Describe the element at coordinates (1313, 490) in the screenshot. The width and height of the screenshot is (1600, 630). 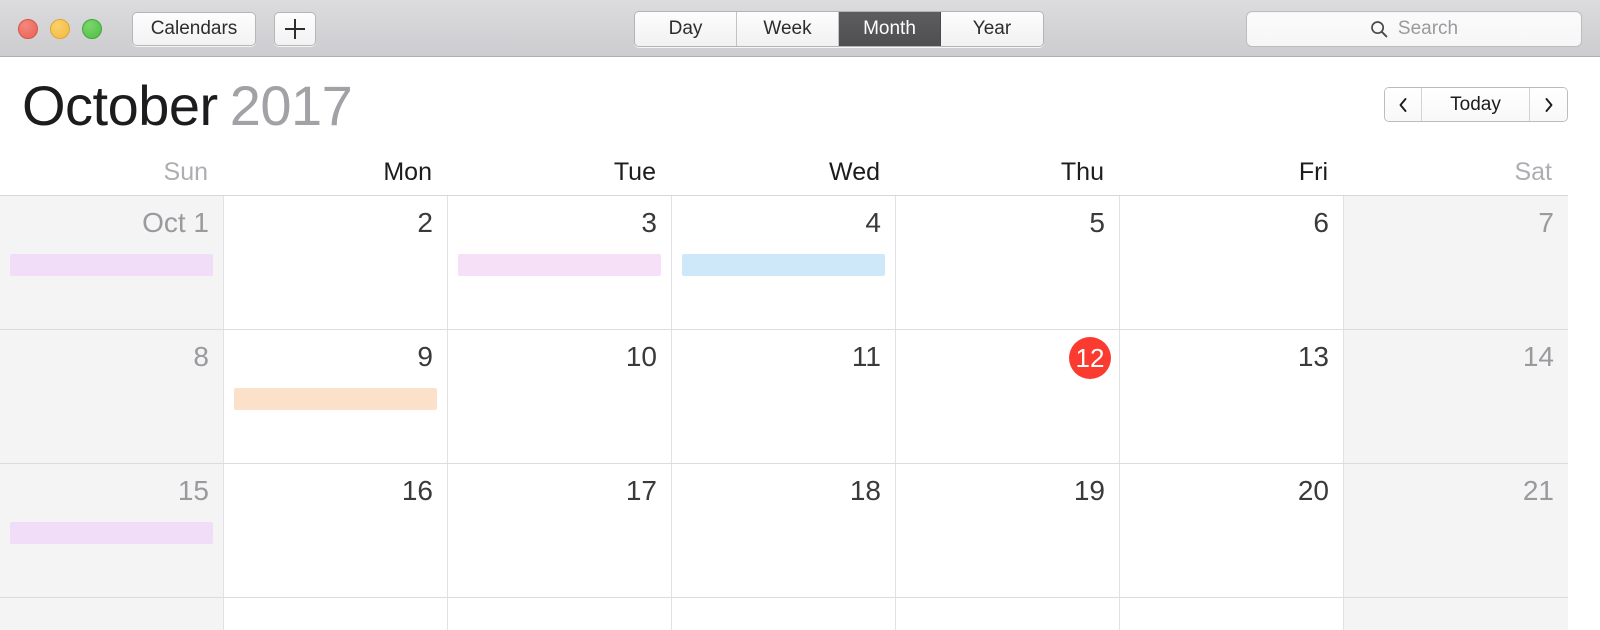
I see `day-number: 20` at that location.